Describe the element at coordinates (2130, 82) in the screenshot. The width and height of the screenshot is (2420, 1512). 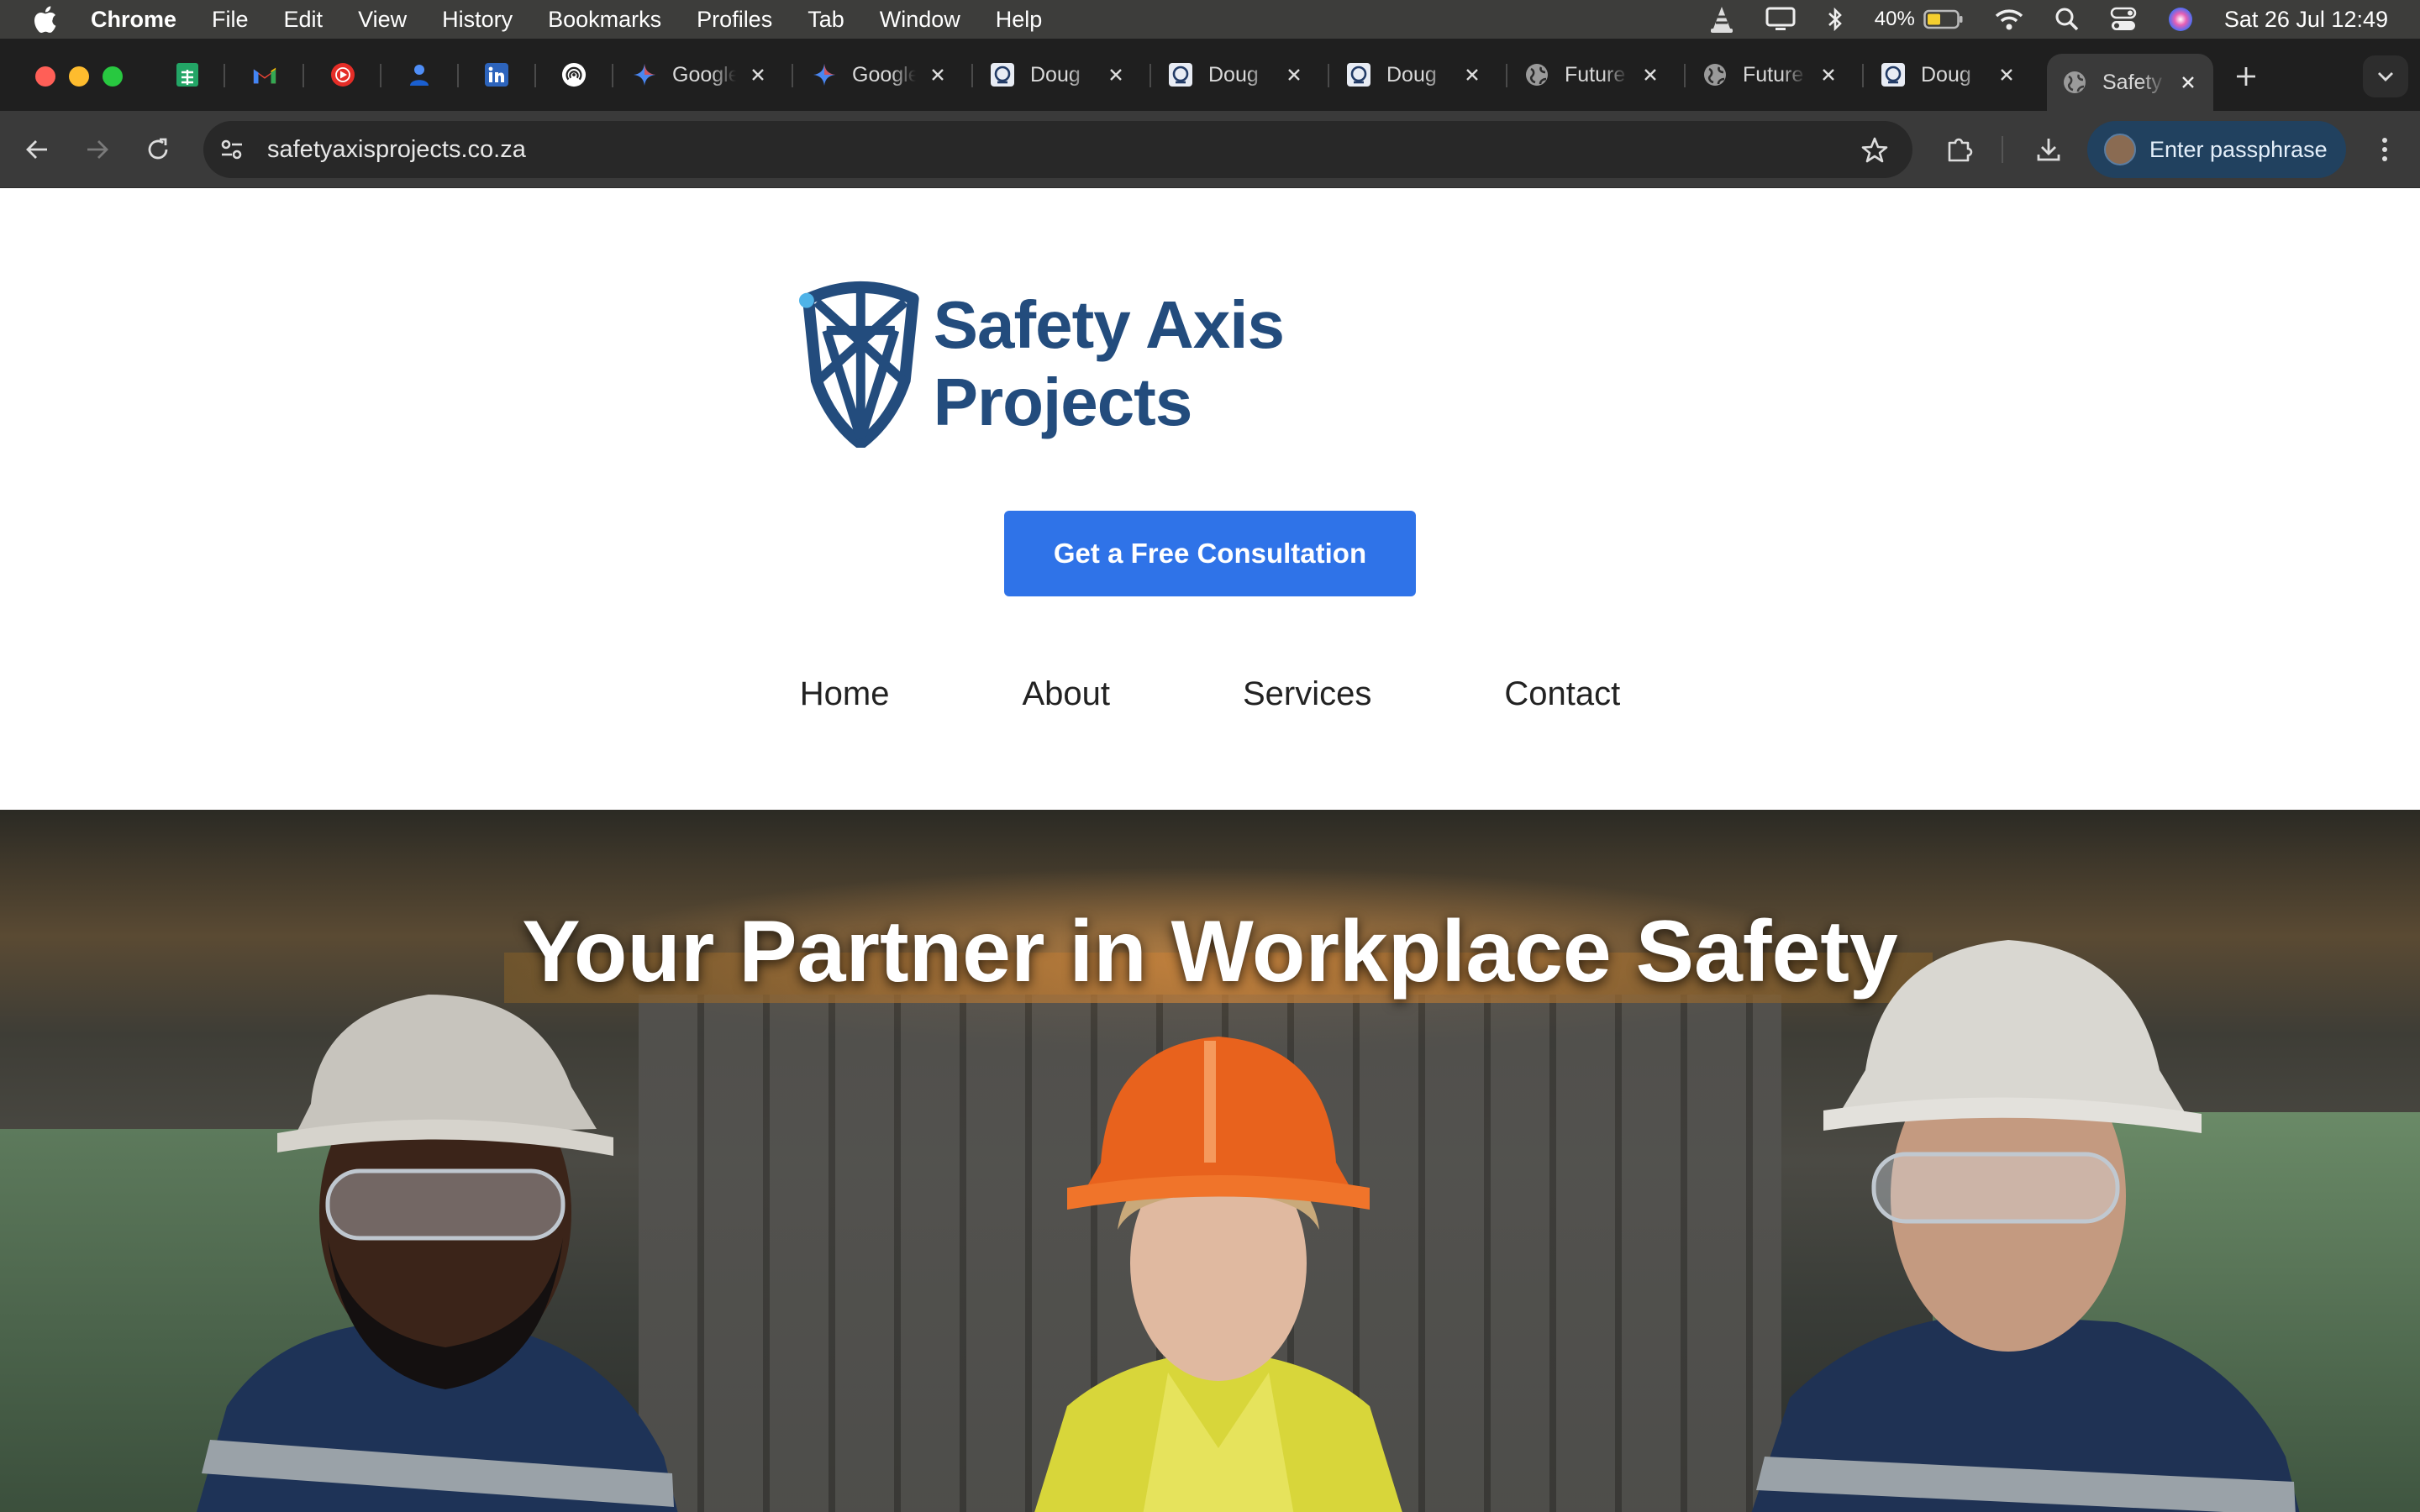
I see `tab-safety-active: Safety` at that location.